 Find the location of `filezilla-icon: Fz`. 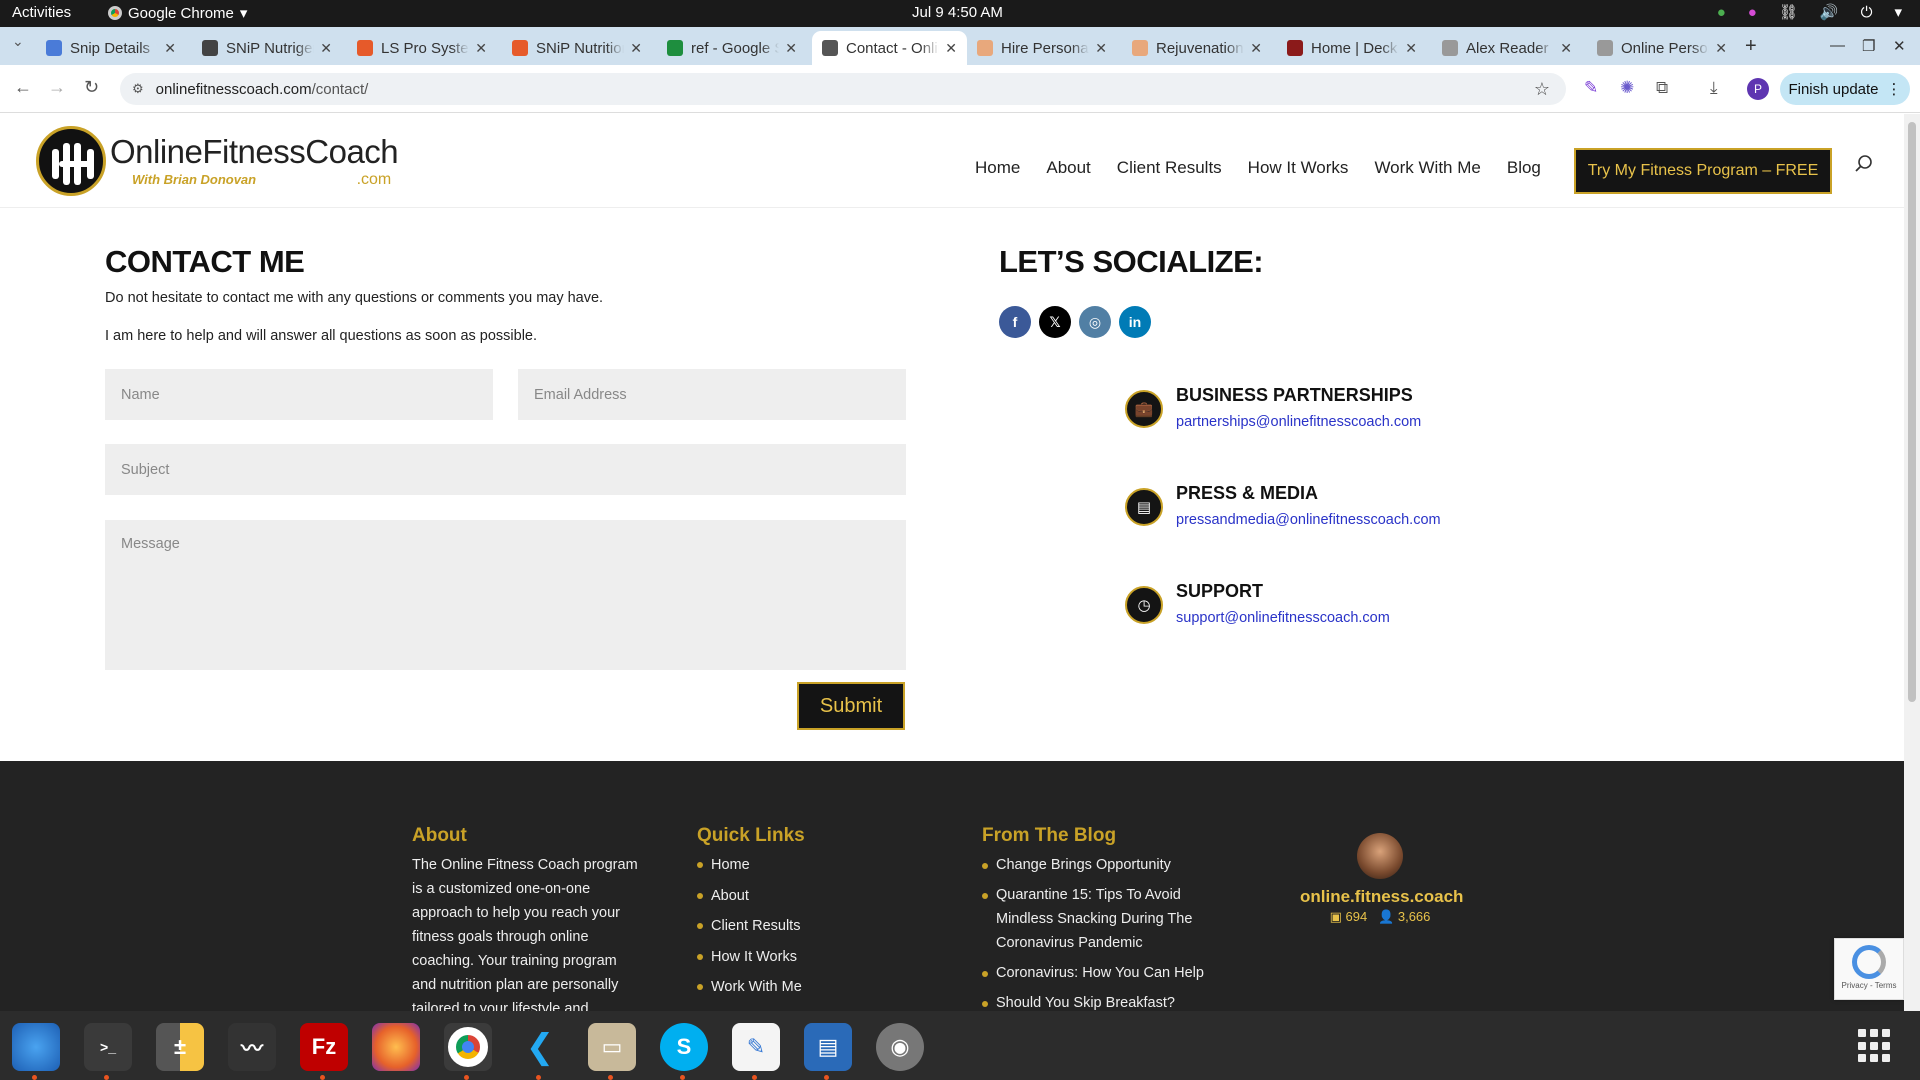

filezilla-icon: Fz is located at coordinates (324, 1051).